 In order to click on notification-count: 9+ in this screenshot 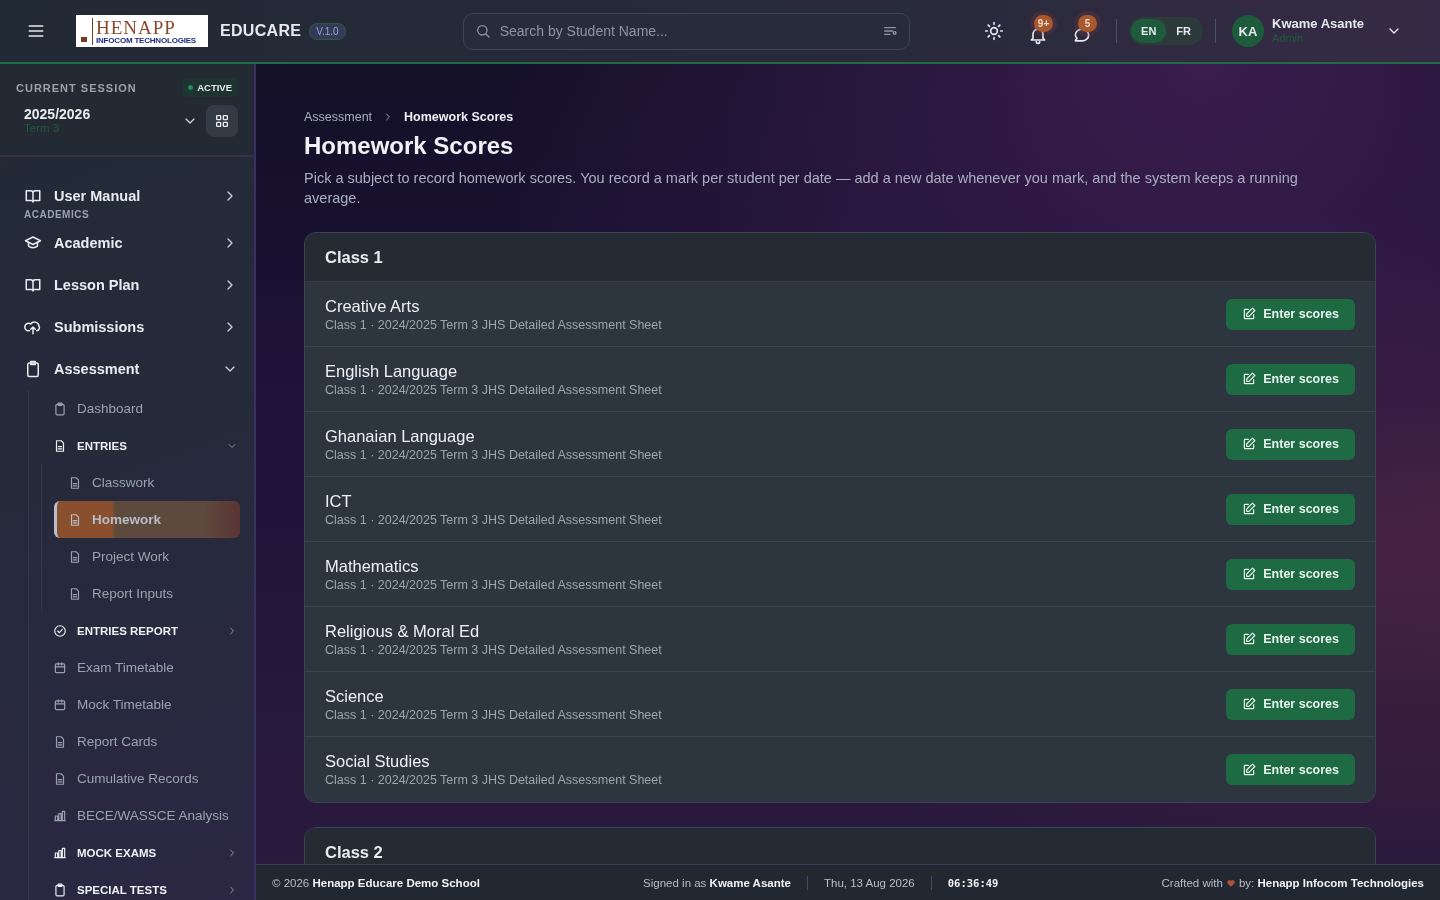, I will do `click(1044, 23)`.